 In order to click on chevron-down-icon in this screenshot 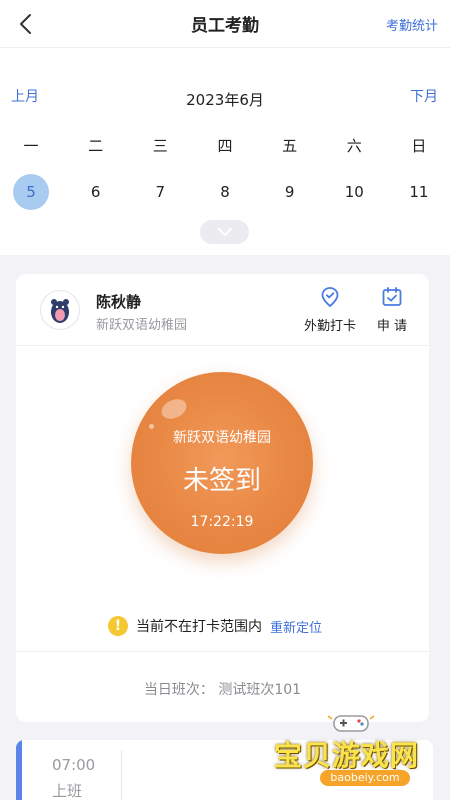, I will do `click(224, 232)`.